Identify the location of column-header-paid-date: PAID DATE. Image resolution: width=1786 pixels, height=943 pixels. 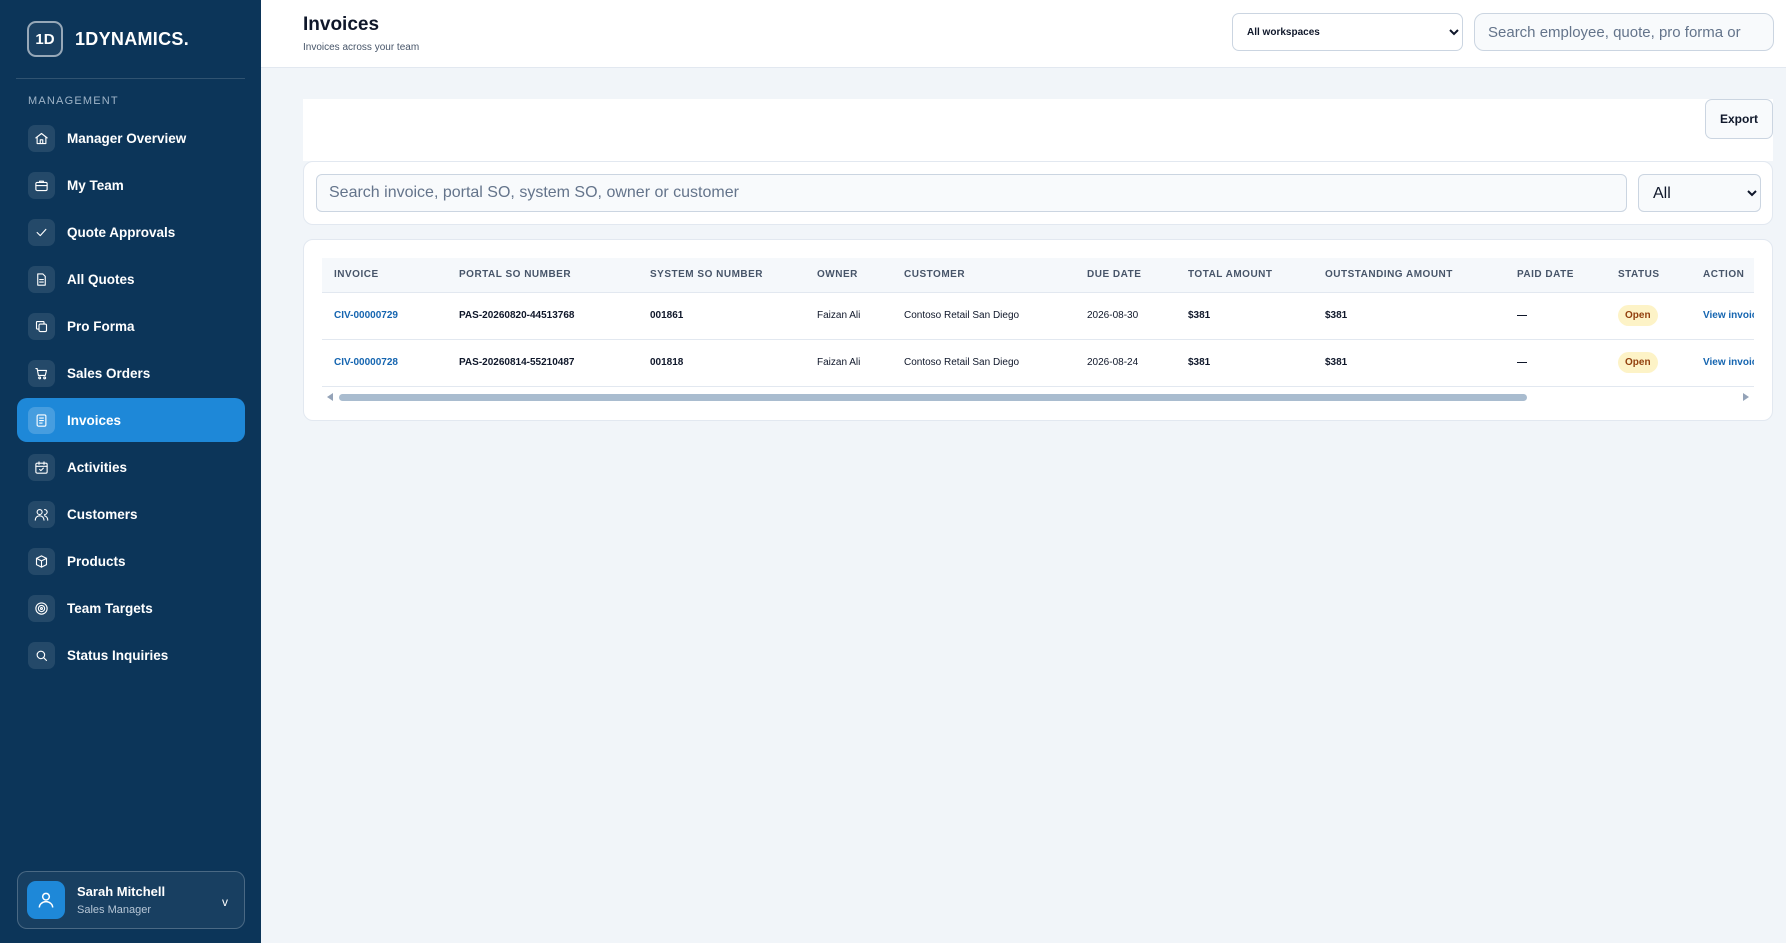
(1555, 275).